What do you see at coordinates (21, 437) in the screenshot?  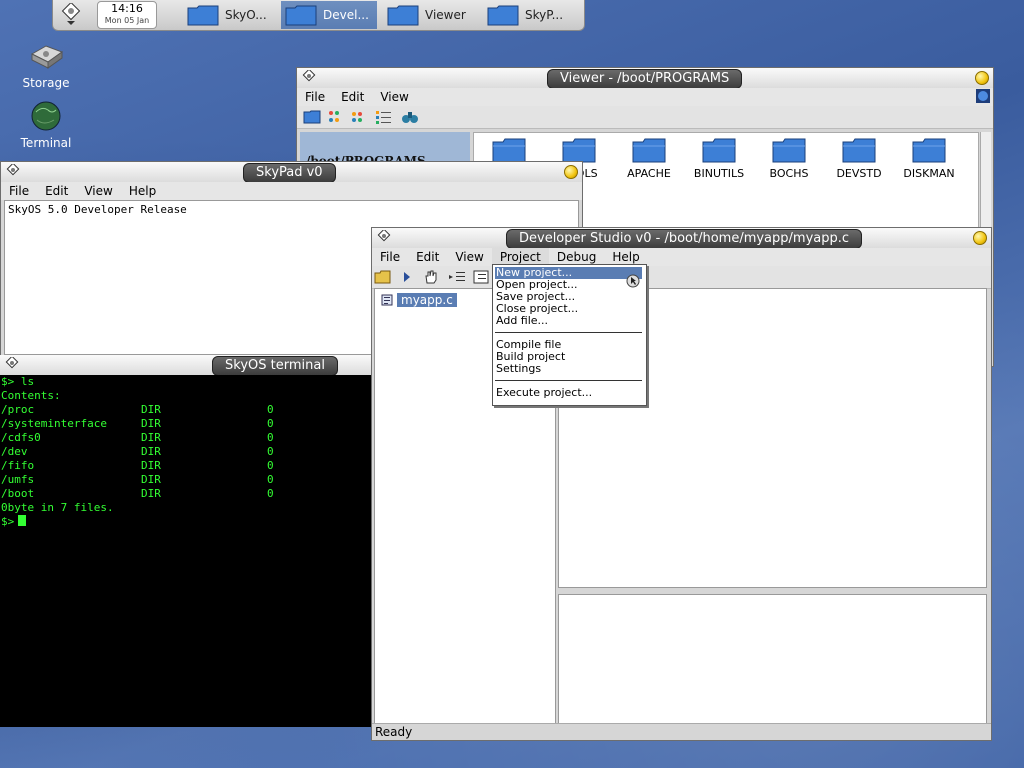 I see `entry-name: /cdfs0` at bounding box center [21, 437].